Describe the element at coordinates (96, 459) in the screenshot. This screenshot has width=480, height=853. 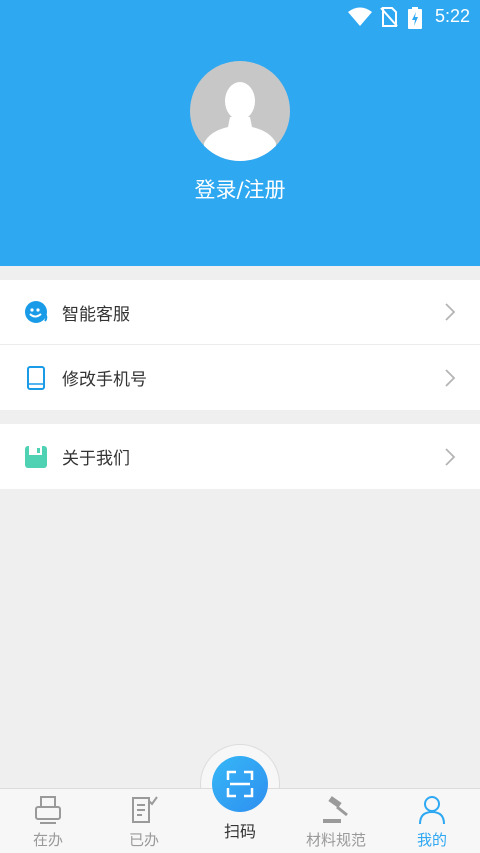
I see `menu-label: 关于我们` at that location.